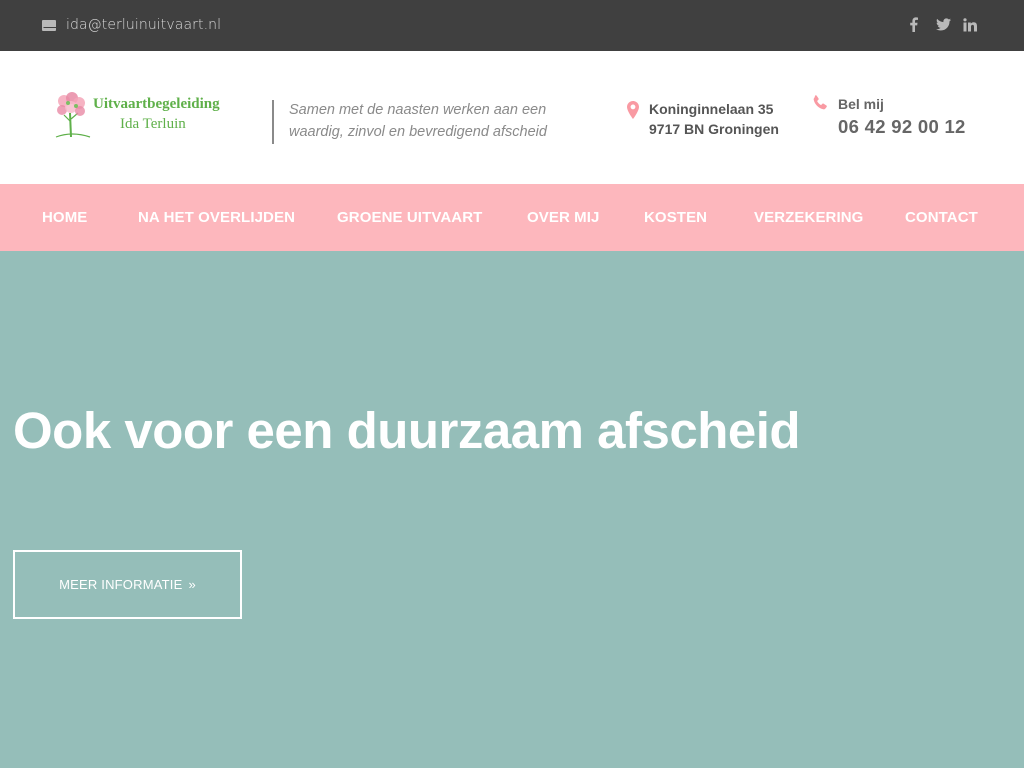  Describe the element at coordinates (409, 217) in the screenshot. I see `nav-item-groene-uitvaart: GROENE UITVAART` at that location.